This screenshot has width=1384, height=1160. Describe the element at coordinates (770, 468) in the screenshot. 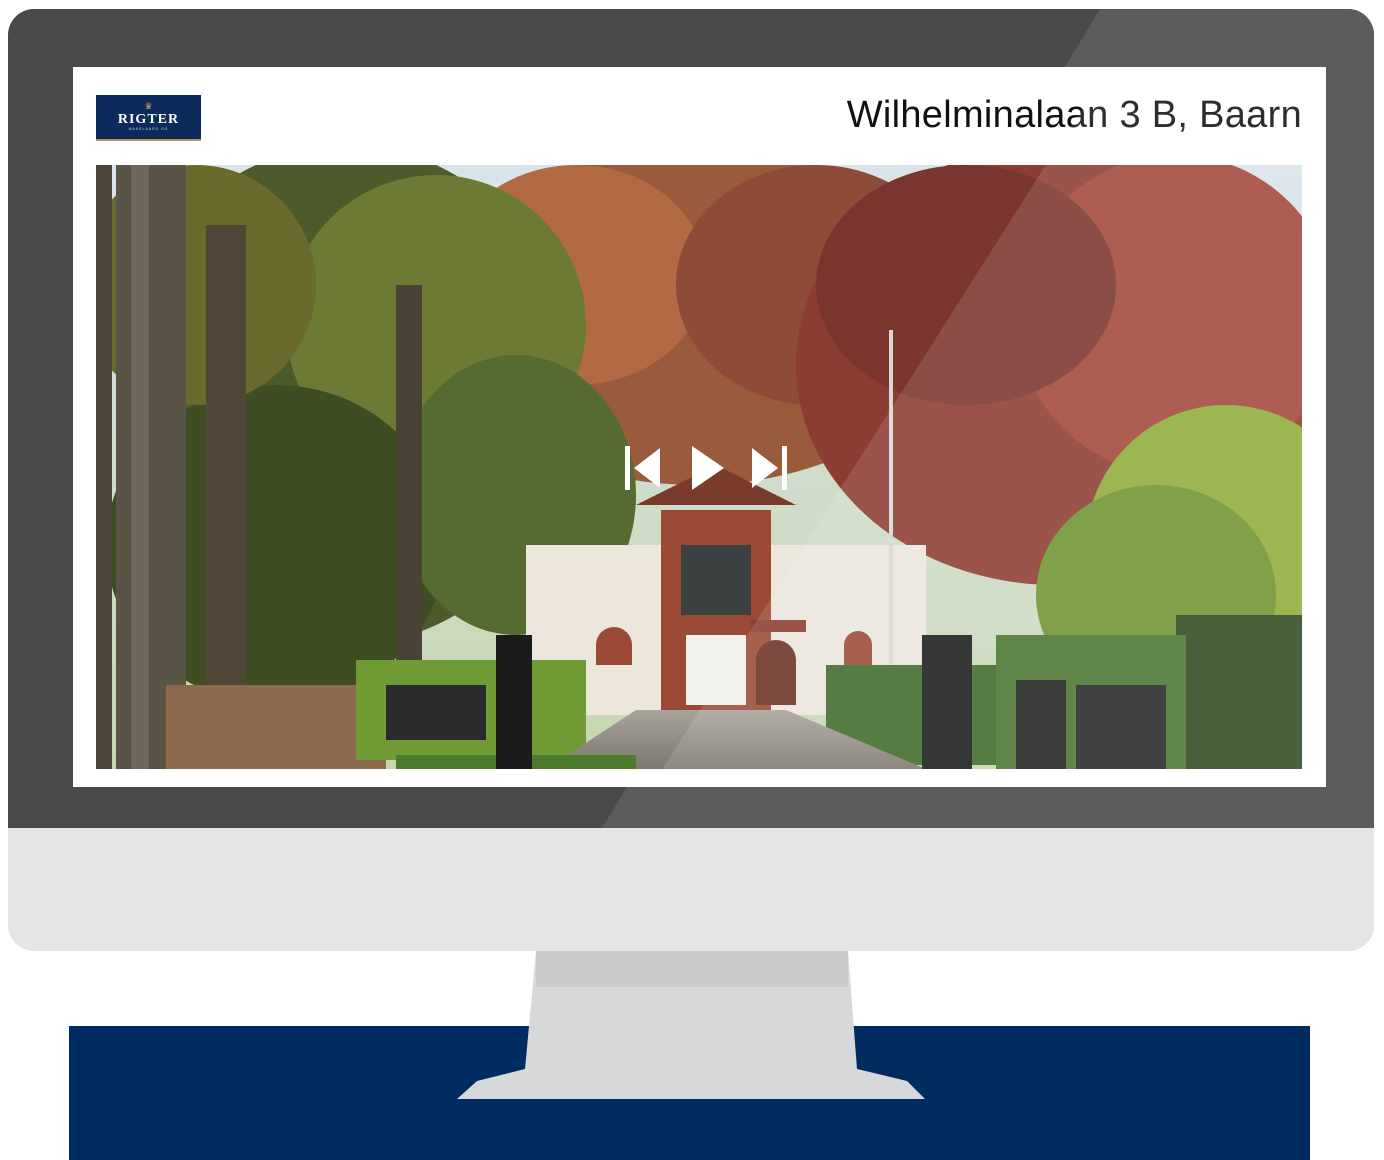

I see `skip-next-icon` at that location.